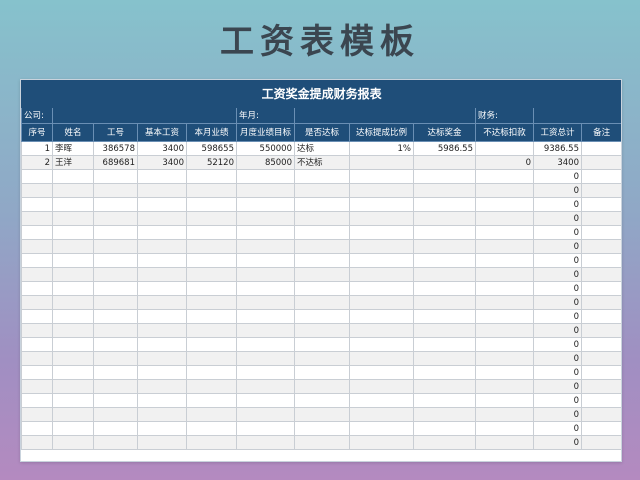 This screenshot has height=480, width=640. I want to click on table-cell: 386578, so click(115, 148).